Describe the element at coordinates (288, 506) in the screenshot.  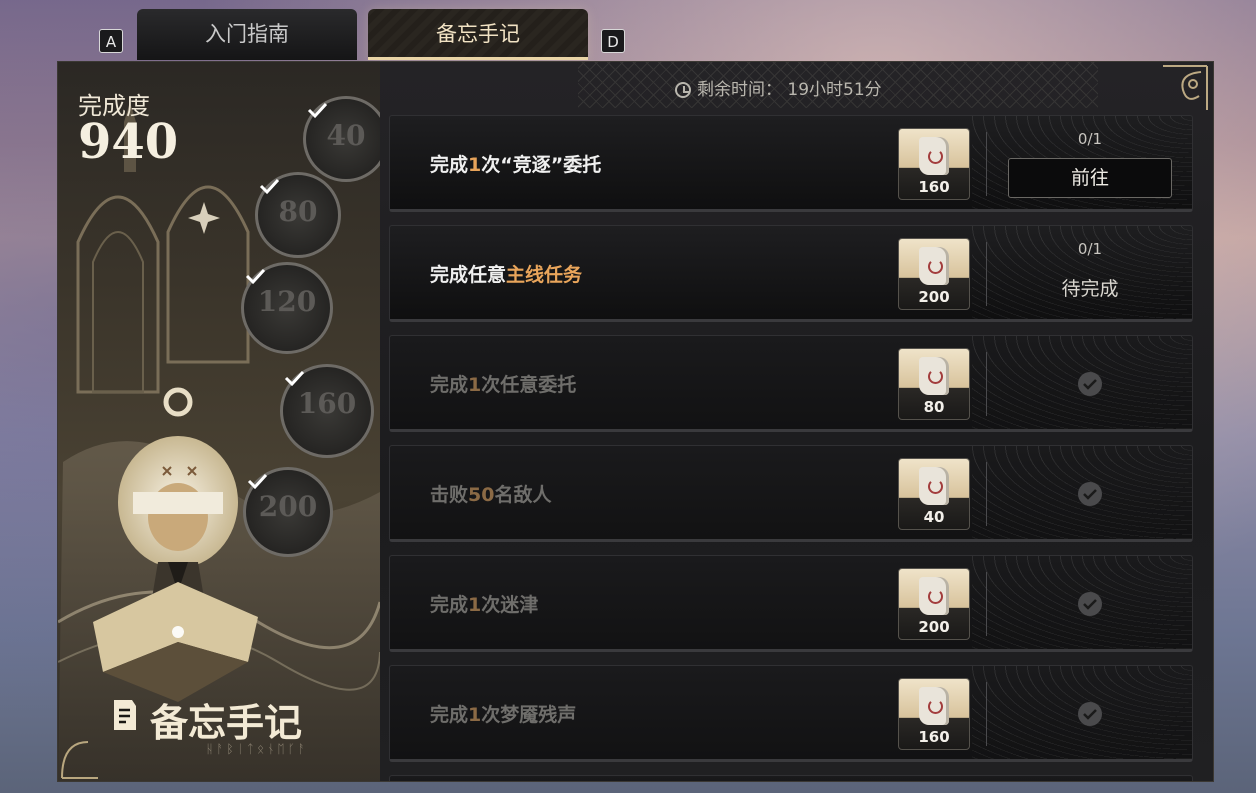
I see `milestone-value: 200` at that location.